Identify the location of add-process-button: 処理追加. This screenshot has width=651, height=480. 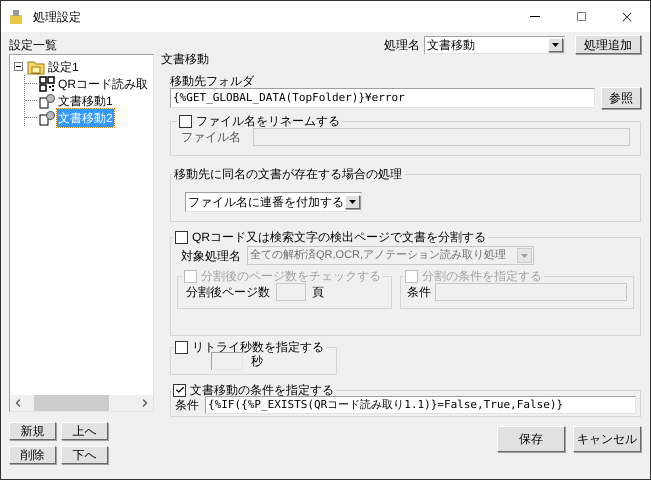
(608, 44).